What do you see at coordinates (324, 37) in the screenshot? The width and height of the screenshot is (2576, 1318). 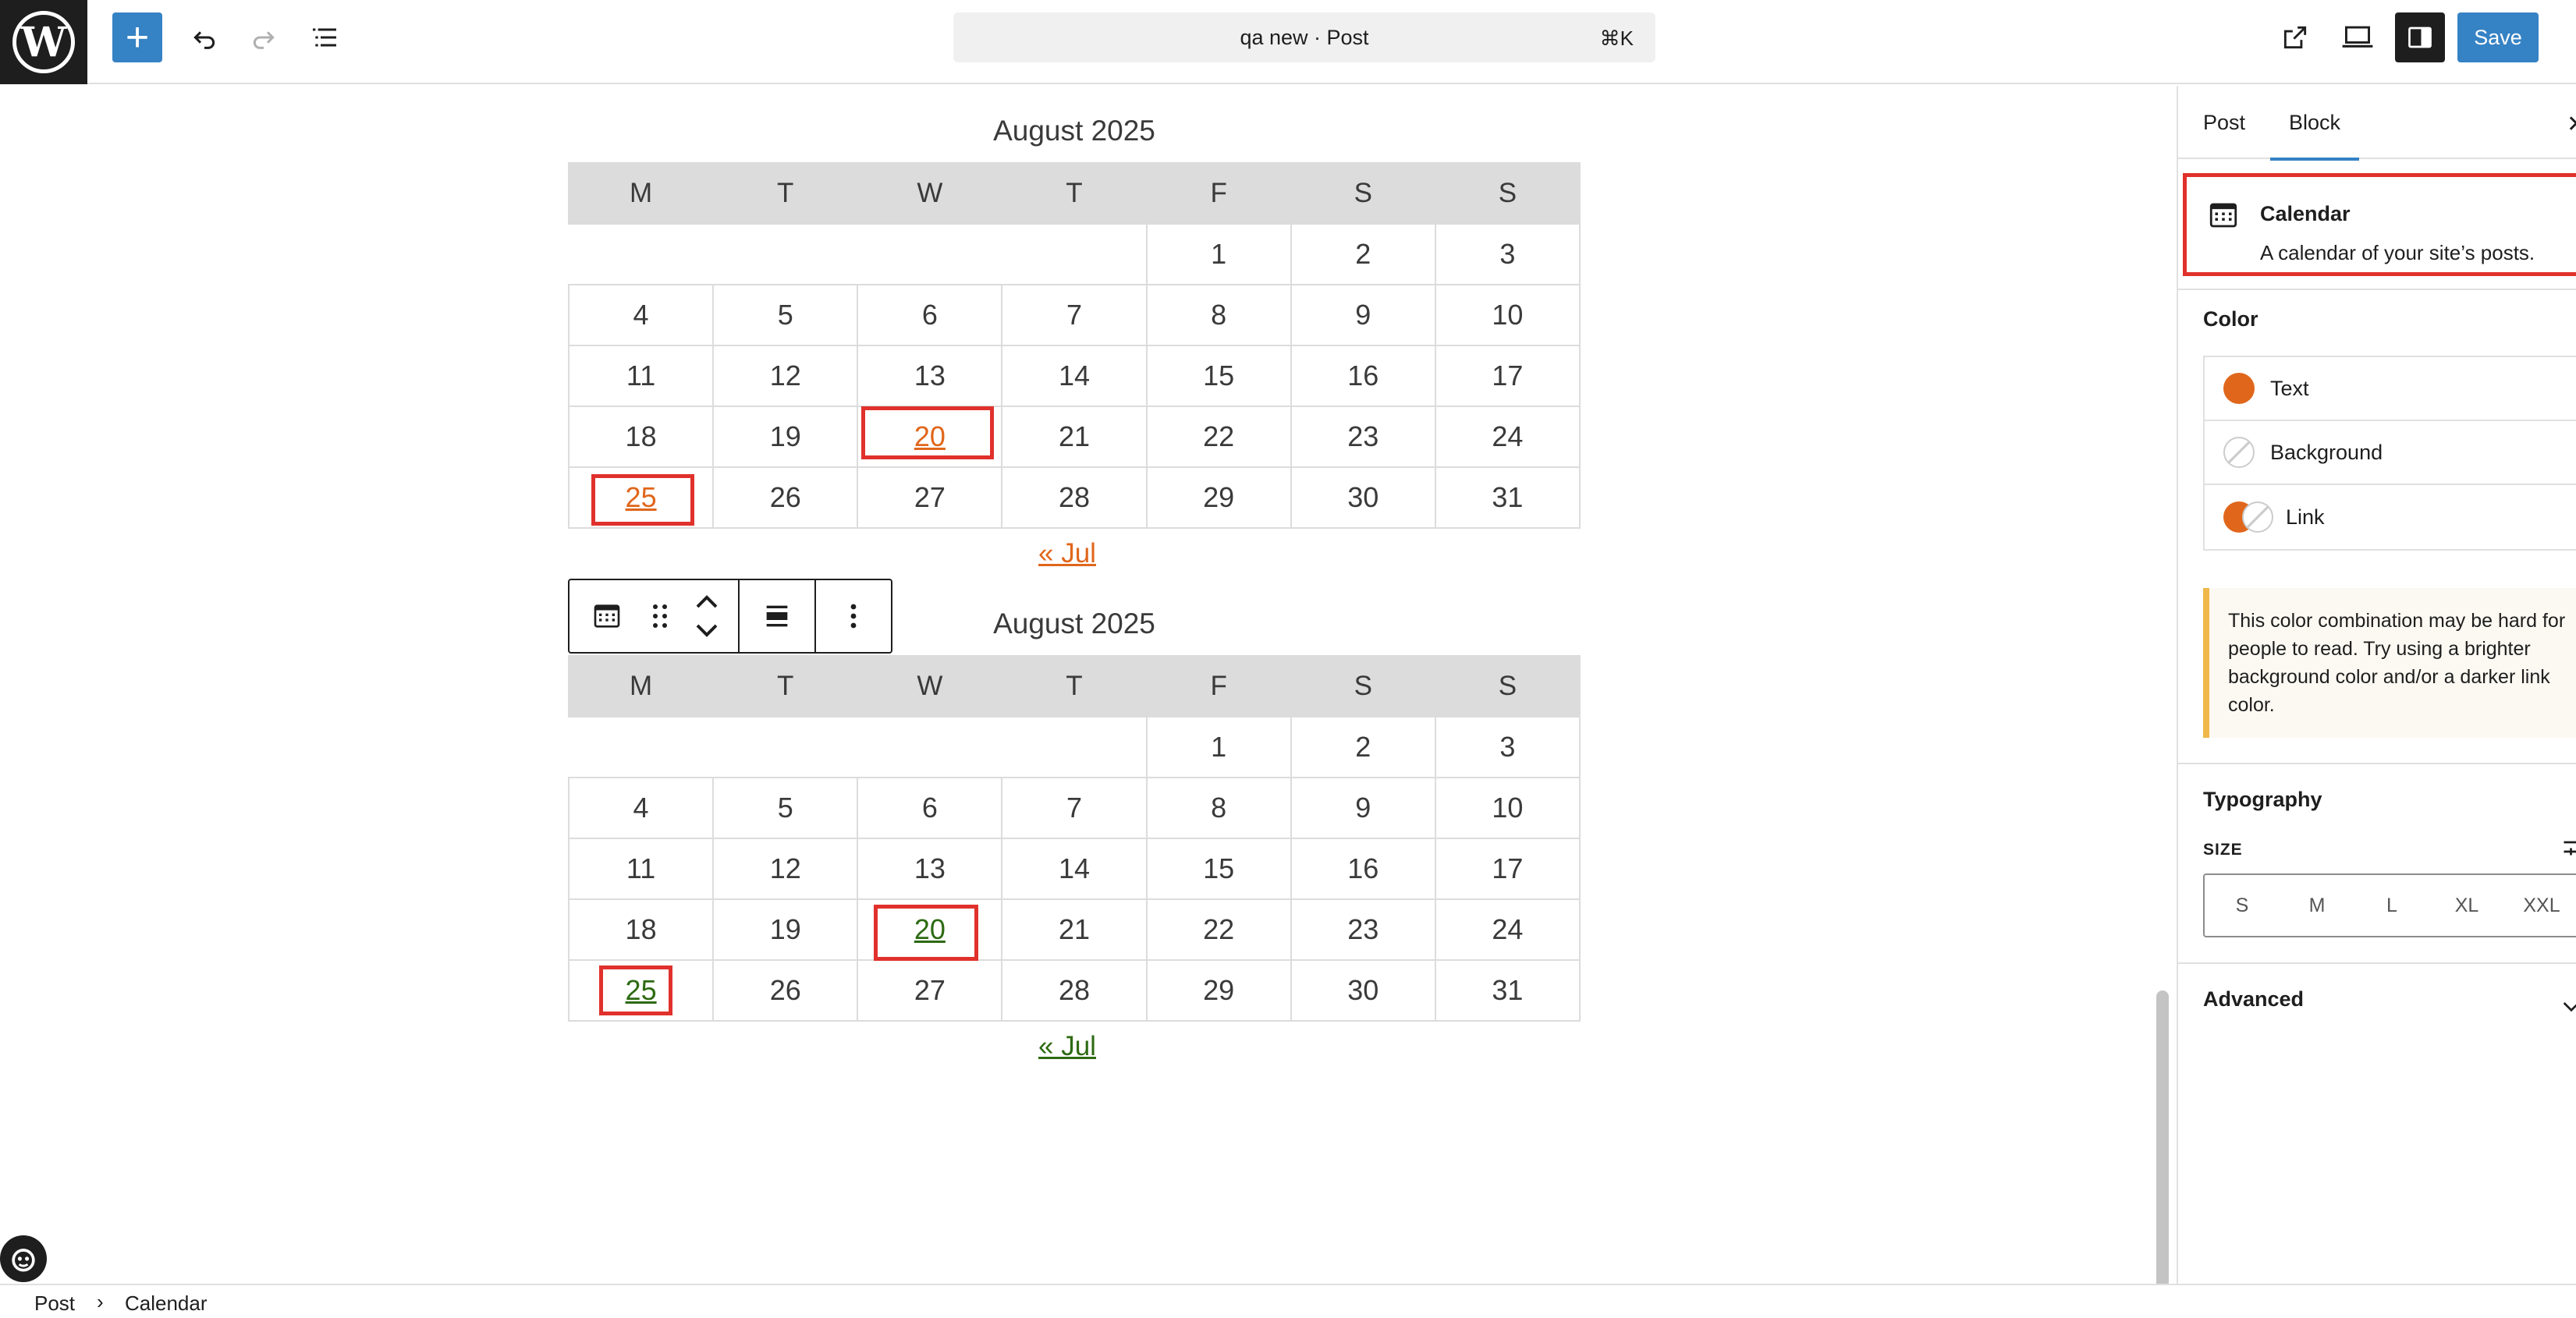 I see `document-overview-icon` at bounding box center [324, 37].